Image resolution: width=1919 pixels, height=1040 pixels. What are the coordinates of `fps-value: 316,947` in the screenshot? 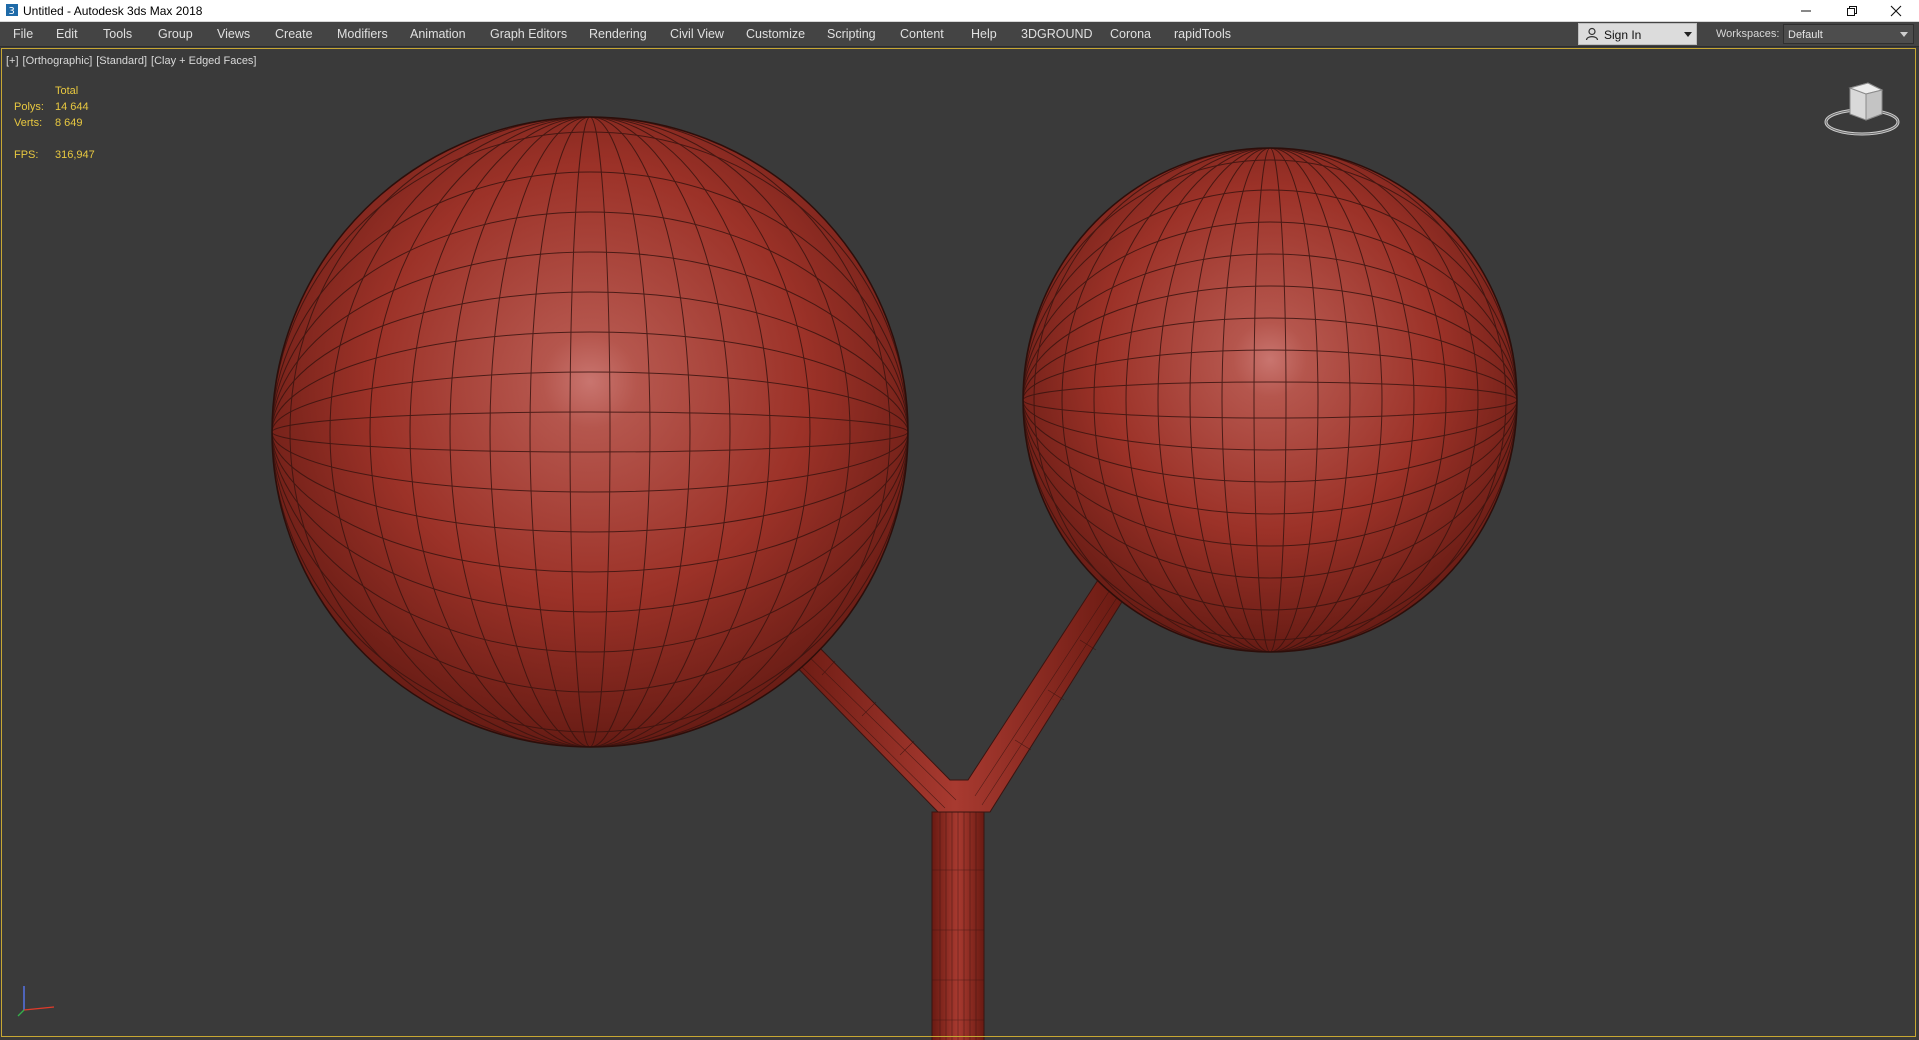 It's located at (75, 155).